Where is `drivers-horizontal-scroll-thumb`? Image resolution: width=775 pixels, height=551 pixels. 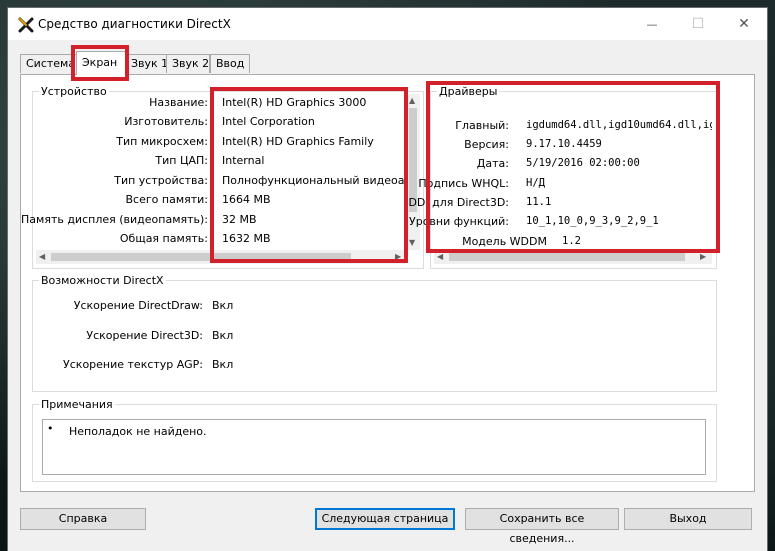 drivers-horizontal-scroll-thumb is located at coordinates (567, 257).